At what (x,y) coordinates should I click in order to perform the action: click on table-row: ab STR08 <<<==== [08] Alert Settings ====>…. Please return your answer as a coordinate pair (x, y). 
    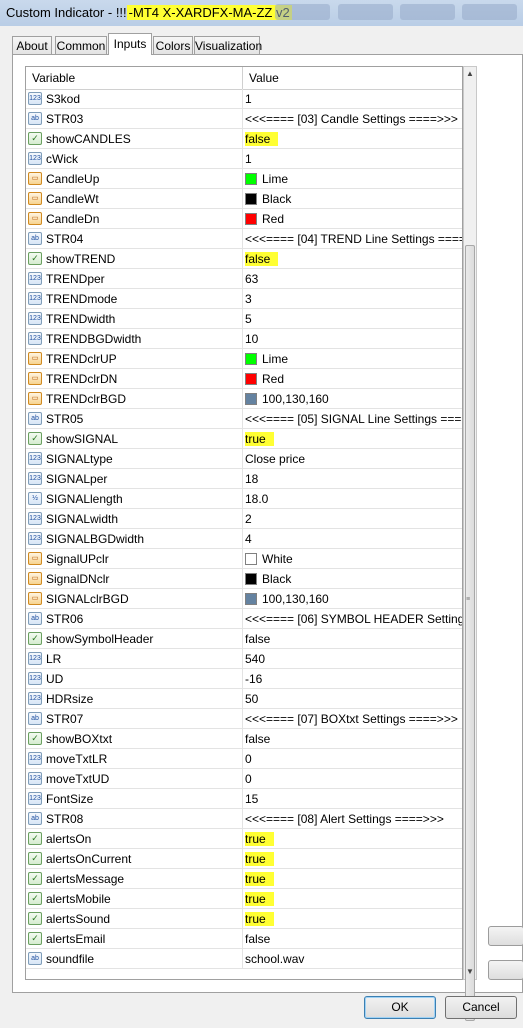
    Looking at the image, I should click on (244, 819).